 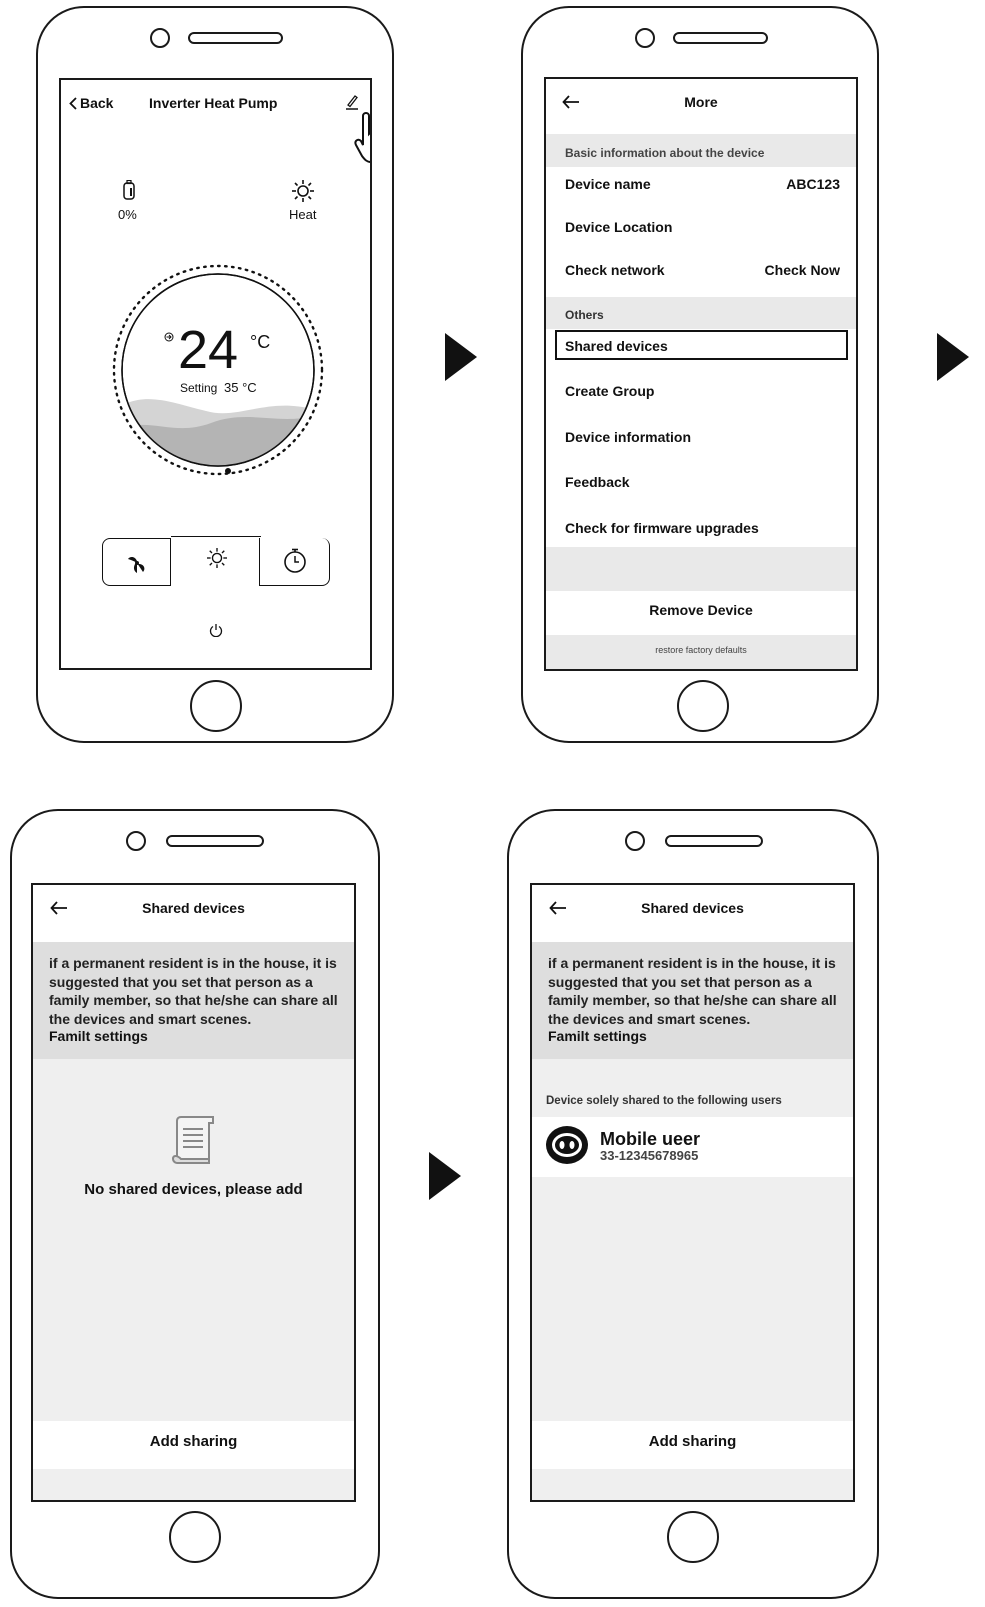 I want to click on page-title: More, so click(x=701, y=102).